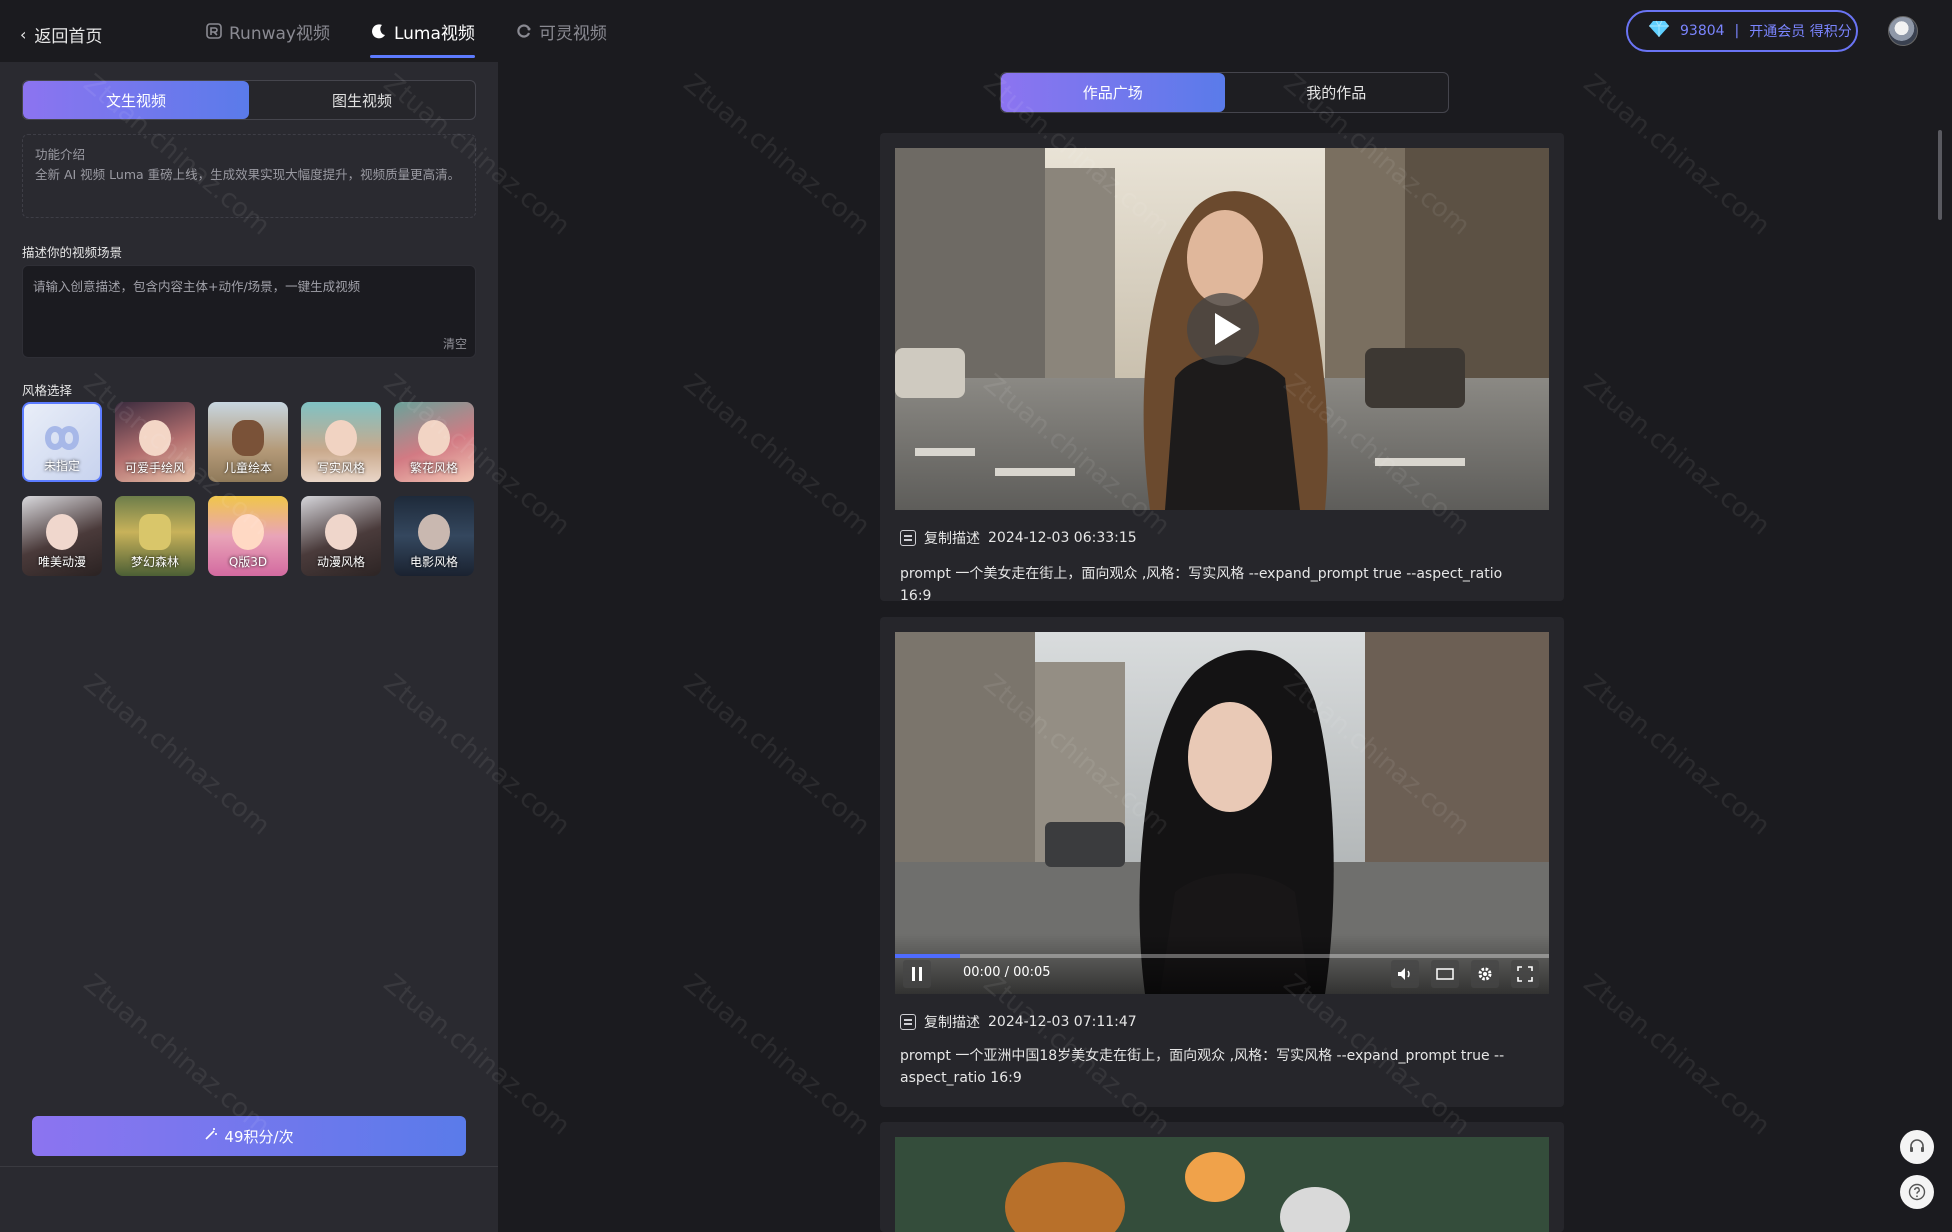 The image size is (1952, 1232). Describe the element at coordinates (1917, 1147) in the screenshot. I see `customer-service-icon` at that location.